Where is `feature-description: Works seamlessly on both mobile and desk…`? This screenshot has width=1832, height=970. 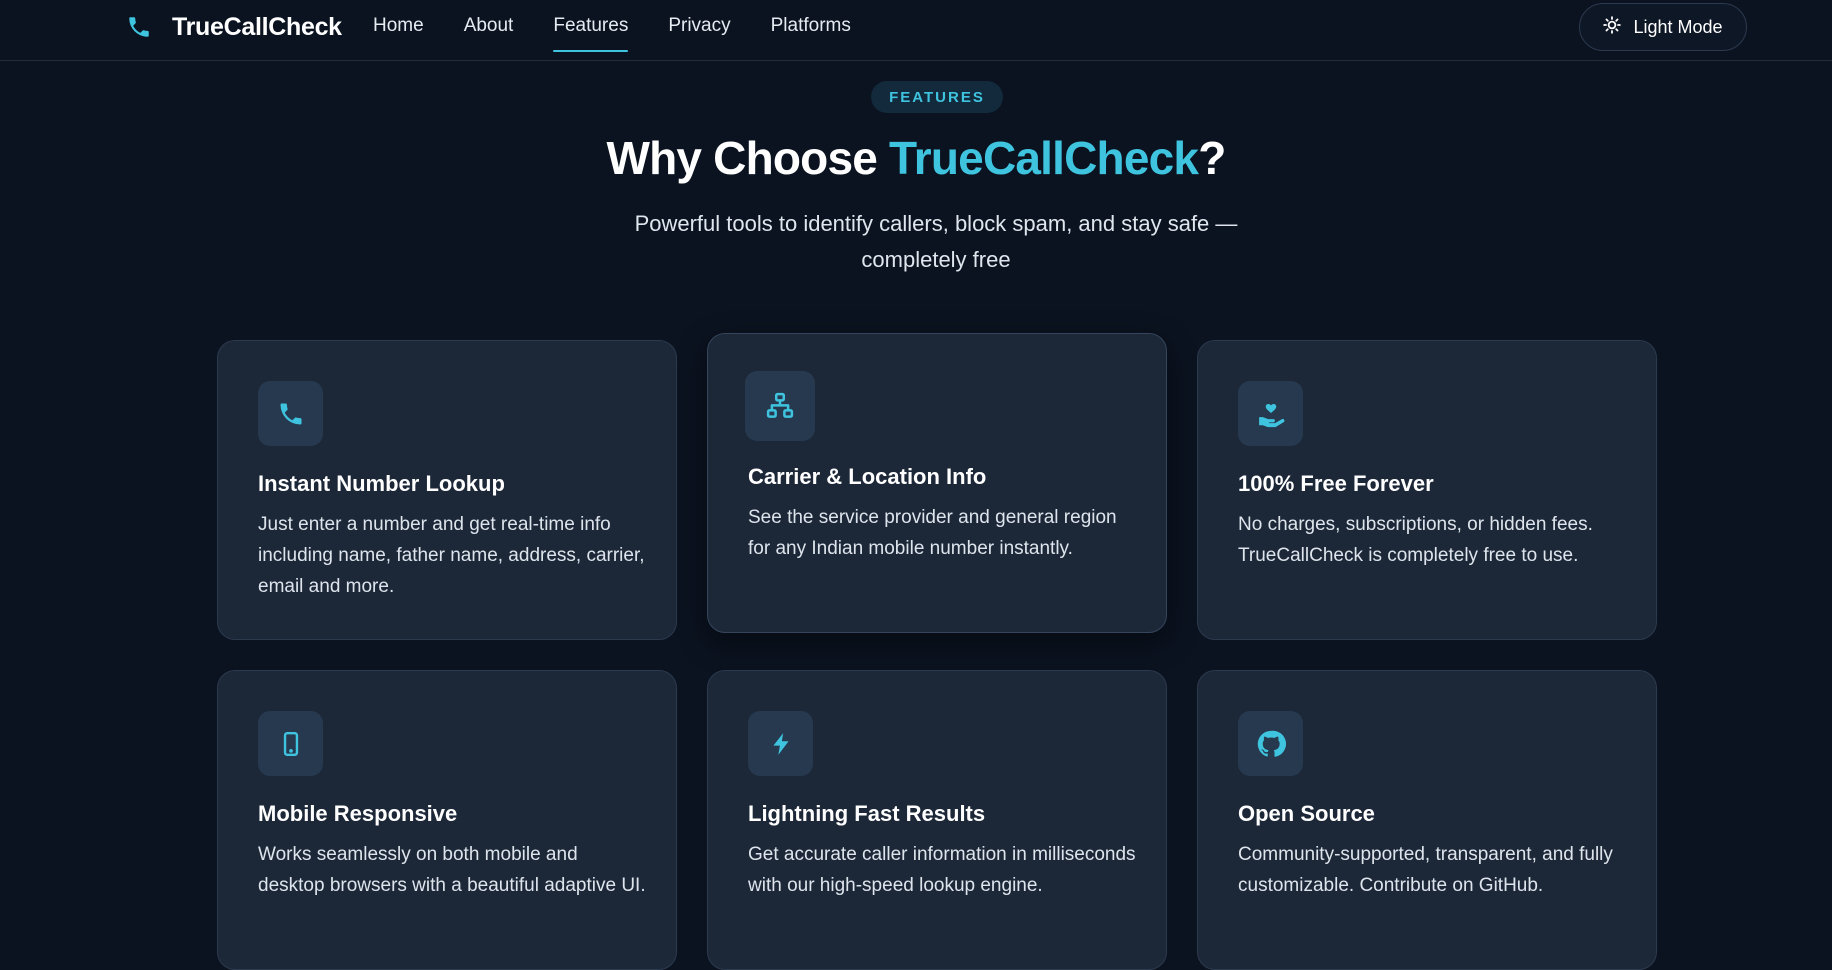
feature-description: Works seamlessly on both mobile and desk… is located at coordinates (452, 870).